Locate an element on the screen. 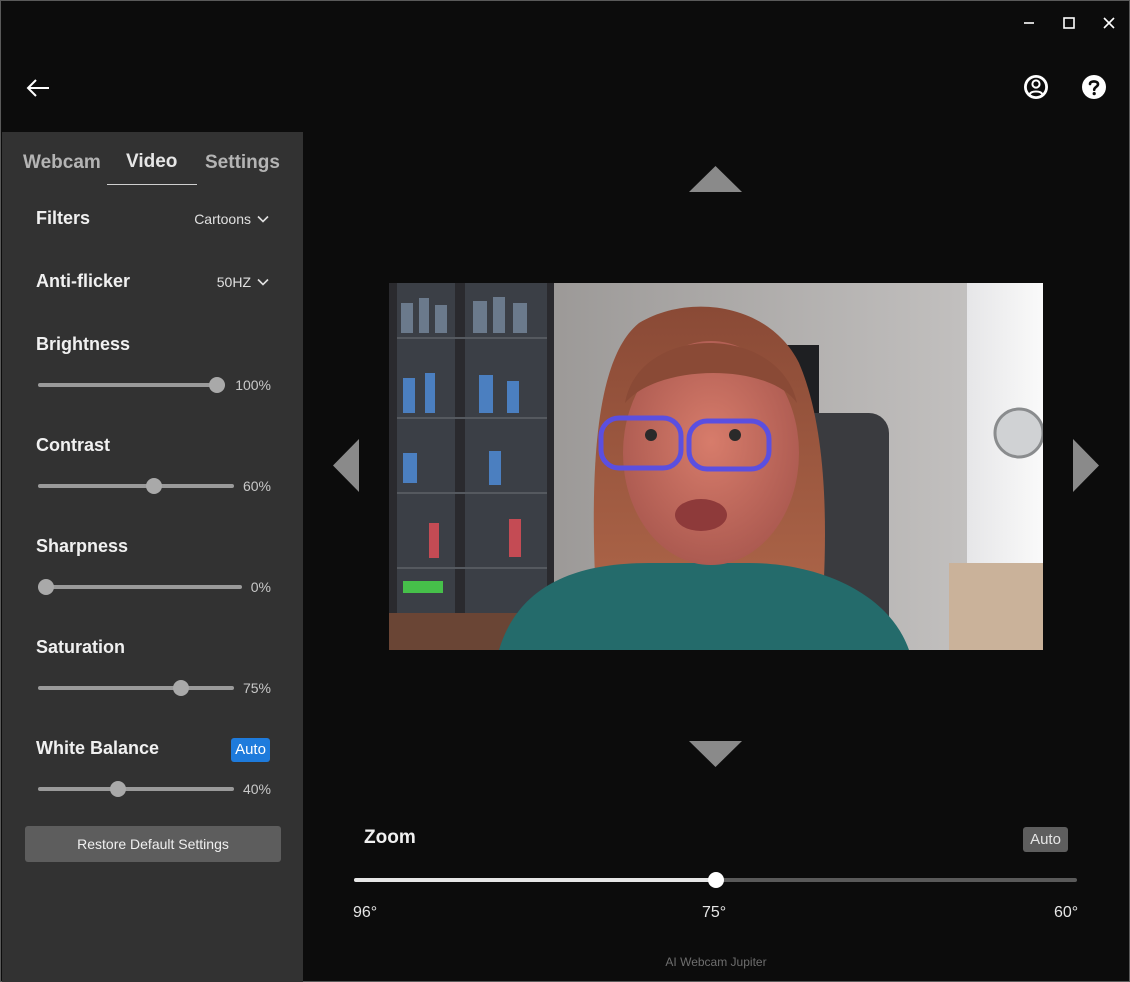 This screenshot has width=1130, height=982. zoom-slider-fill is located at coordinates (535, 880).